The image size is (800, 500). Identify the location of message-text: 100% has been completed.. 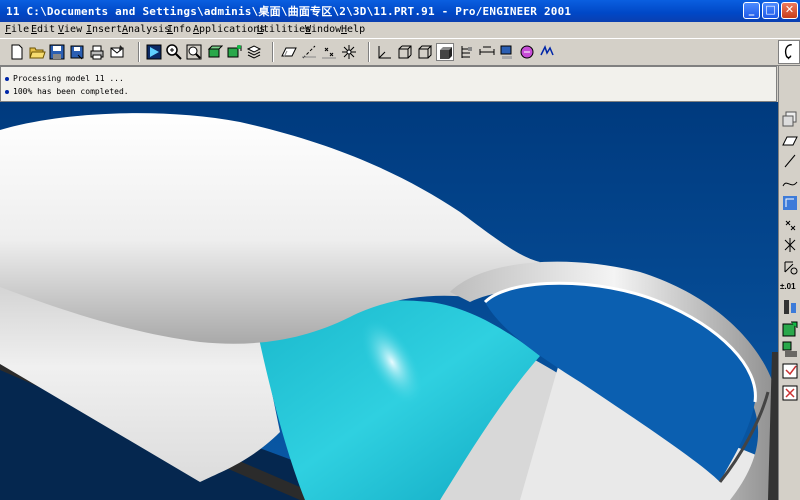
(71, 91).